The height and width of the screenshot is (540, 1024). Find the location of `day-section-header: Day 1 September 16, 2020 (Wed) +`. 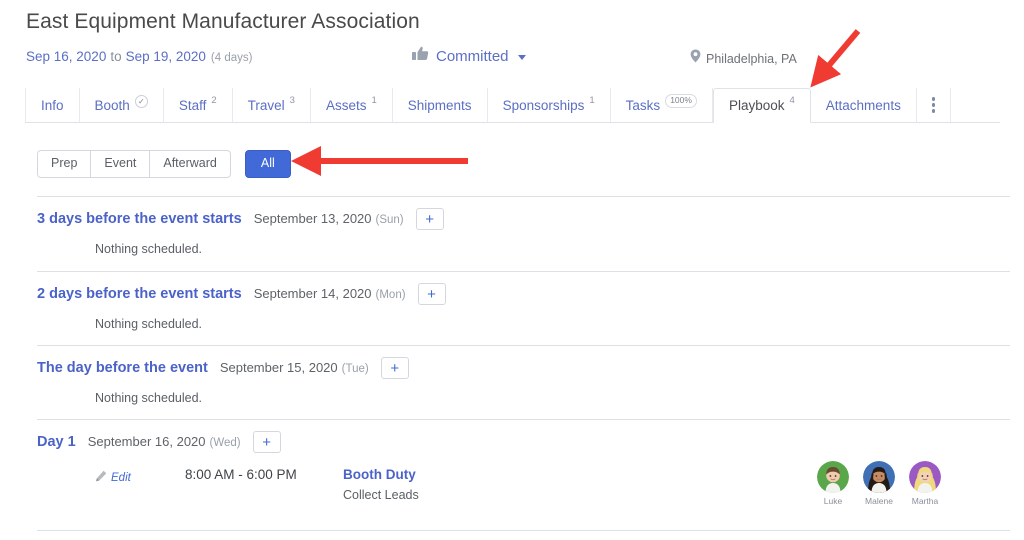

day-section-header: Day 1 September 16, 2020 (Wed) + is located at coordinates (523, 436).